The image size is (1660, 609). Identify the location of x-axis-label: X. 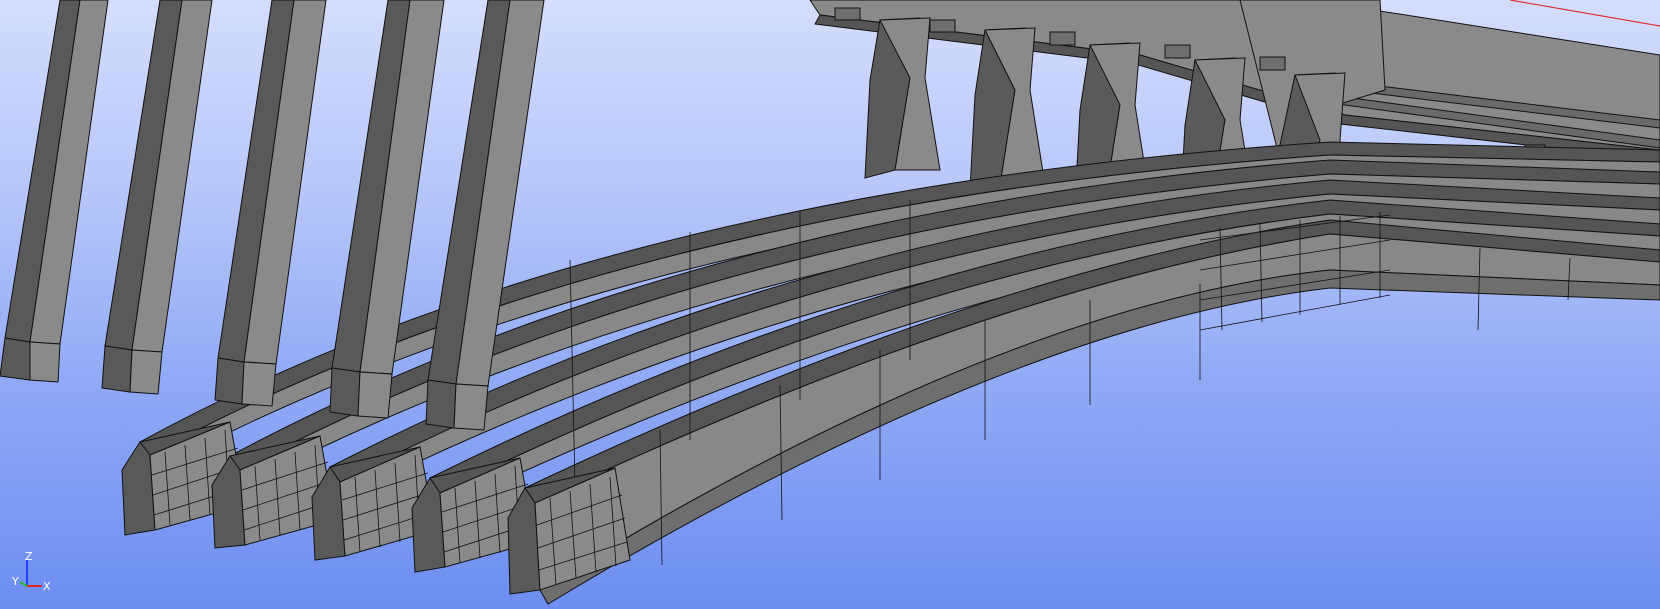
(47, 586).